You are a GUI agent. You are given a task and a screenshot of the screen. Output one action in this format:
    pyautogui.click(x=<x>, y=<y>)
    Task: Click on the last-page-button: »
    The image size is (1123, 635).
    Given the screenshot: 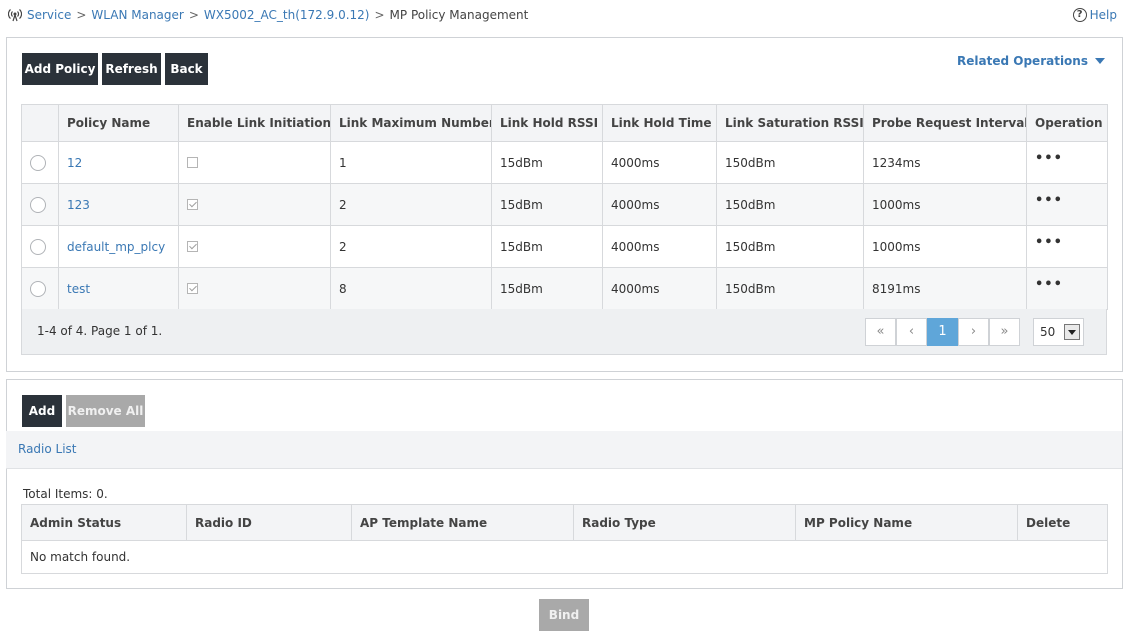 What is the action you would take?
    pyautogui.click(x=1004, y=332)
    